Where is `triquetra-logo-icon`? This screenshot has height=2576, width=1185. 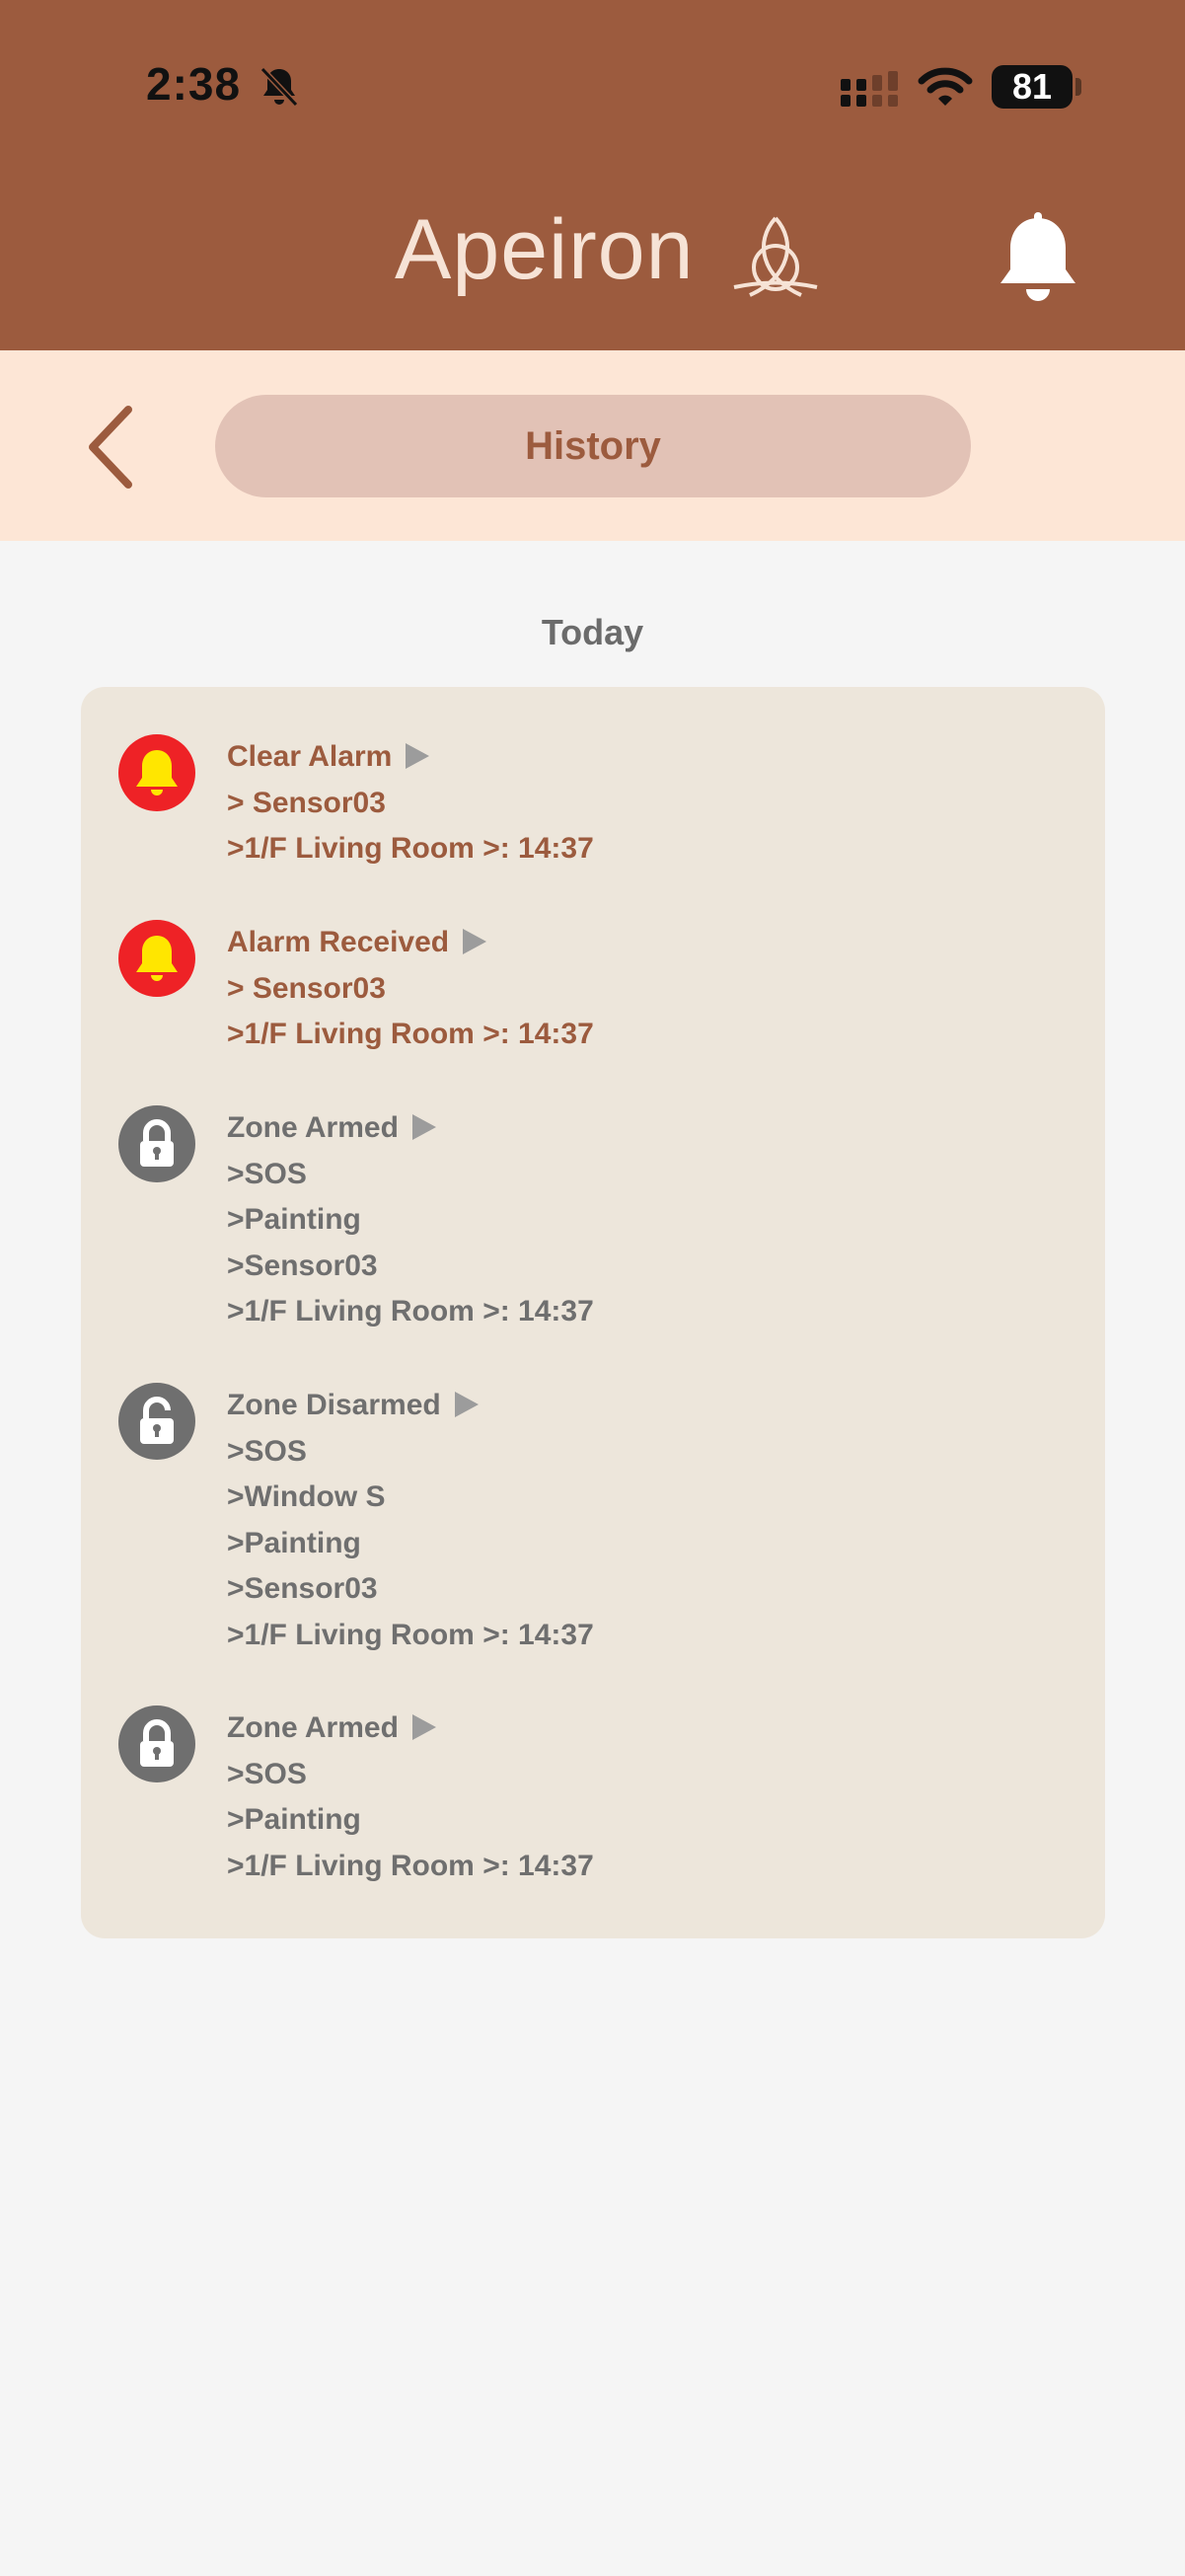
triquetra-logo-icon is located at coordinates (775, 257).